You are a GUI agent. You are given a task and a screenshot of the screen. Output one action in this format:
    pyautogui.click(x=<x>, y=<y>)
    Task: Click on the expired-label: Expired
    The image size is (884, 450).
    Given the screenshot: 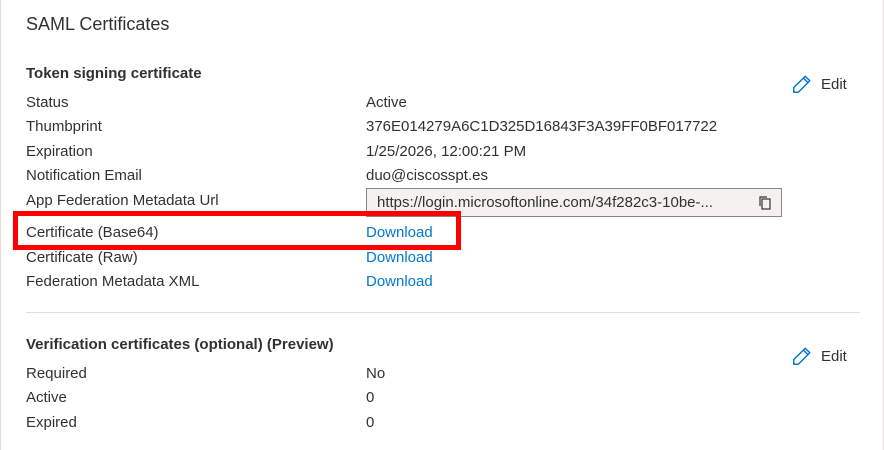 What is the action you would take?
    pyautogui.click(x=51, y=422)
    